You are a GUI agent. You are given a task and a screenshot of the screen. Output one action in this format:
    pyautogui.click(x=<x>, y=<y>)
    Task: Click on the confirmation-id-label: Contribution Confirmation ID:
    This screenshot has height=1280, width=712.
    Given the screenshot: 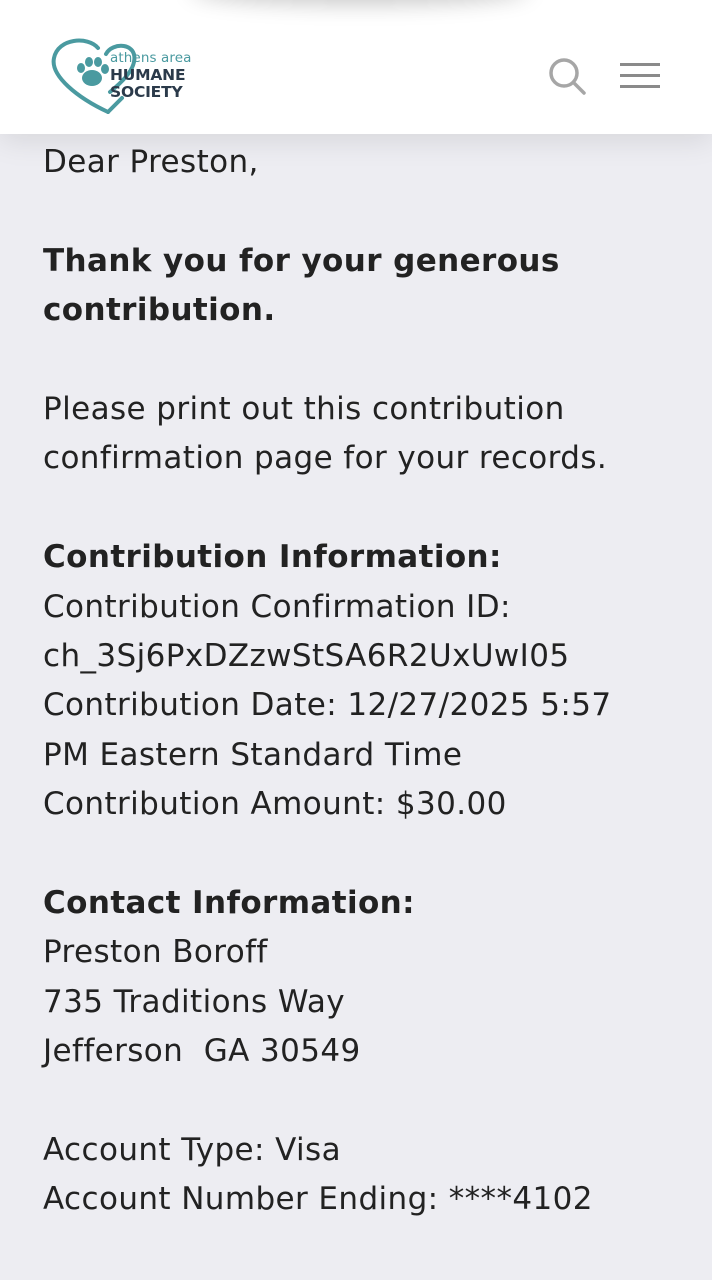 What is the action you would take?
    pyautogui.click(x=277, y=606)
    